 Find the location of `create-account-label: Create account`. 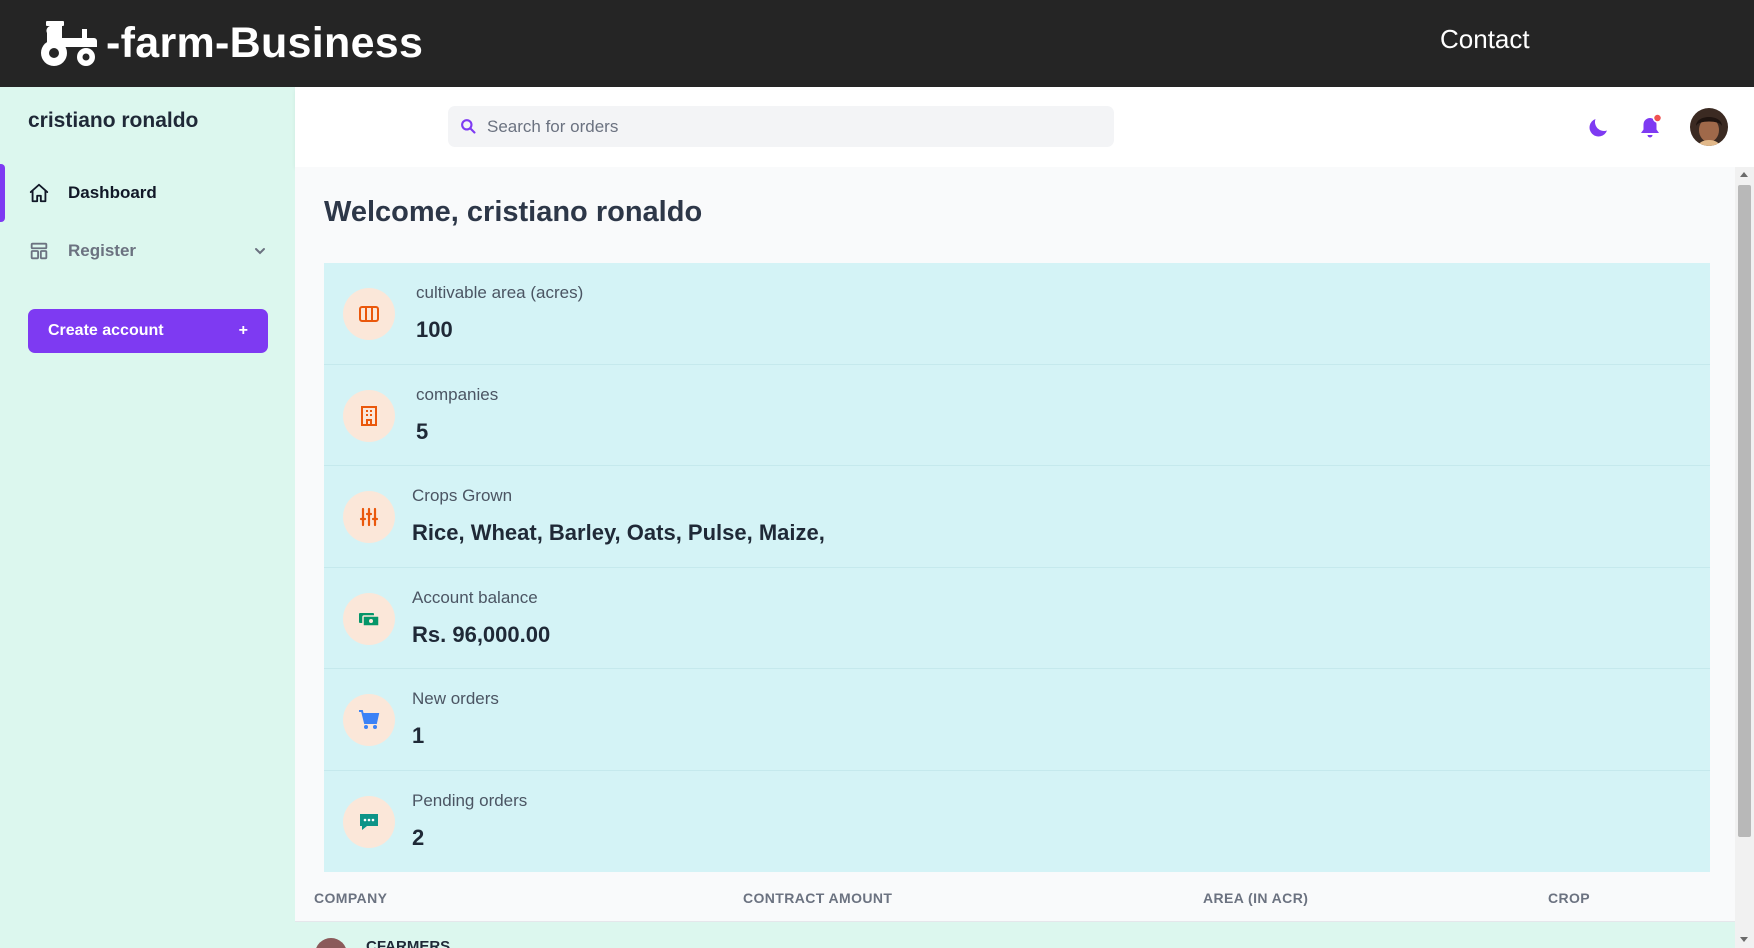

create-account-label: Create account is located at coordinates (106, 330).